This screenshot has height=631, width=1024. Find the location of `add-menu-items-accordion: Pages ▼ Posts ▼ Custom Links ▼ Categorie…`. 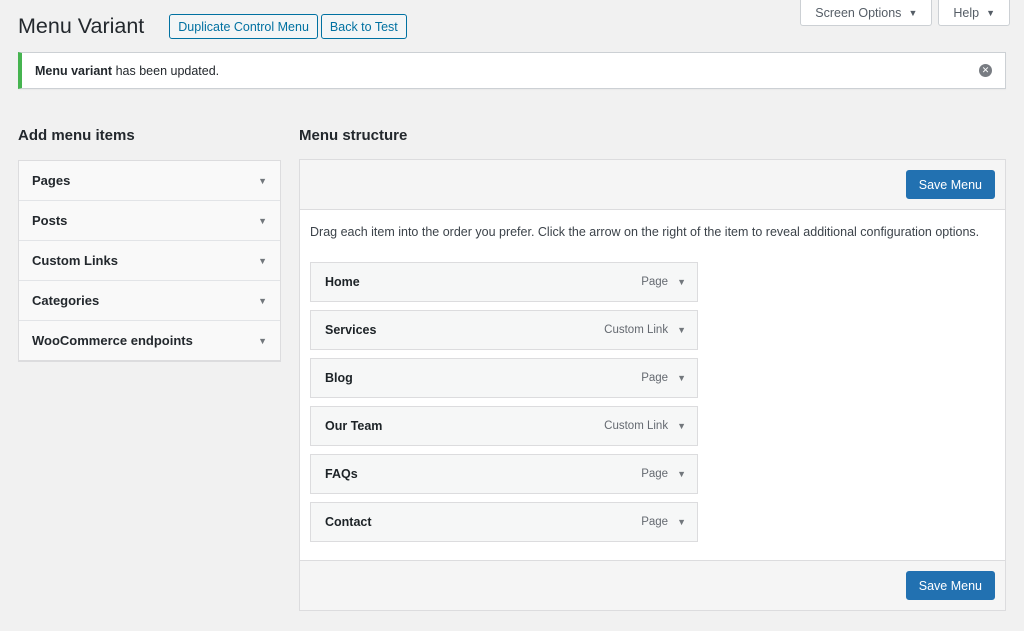

add-menu-items-accordion: Pages ▼ Posts ▼ Custom Links ▼ Categorie… is located at coordinates (149, 261).